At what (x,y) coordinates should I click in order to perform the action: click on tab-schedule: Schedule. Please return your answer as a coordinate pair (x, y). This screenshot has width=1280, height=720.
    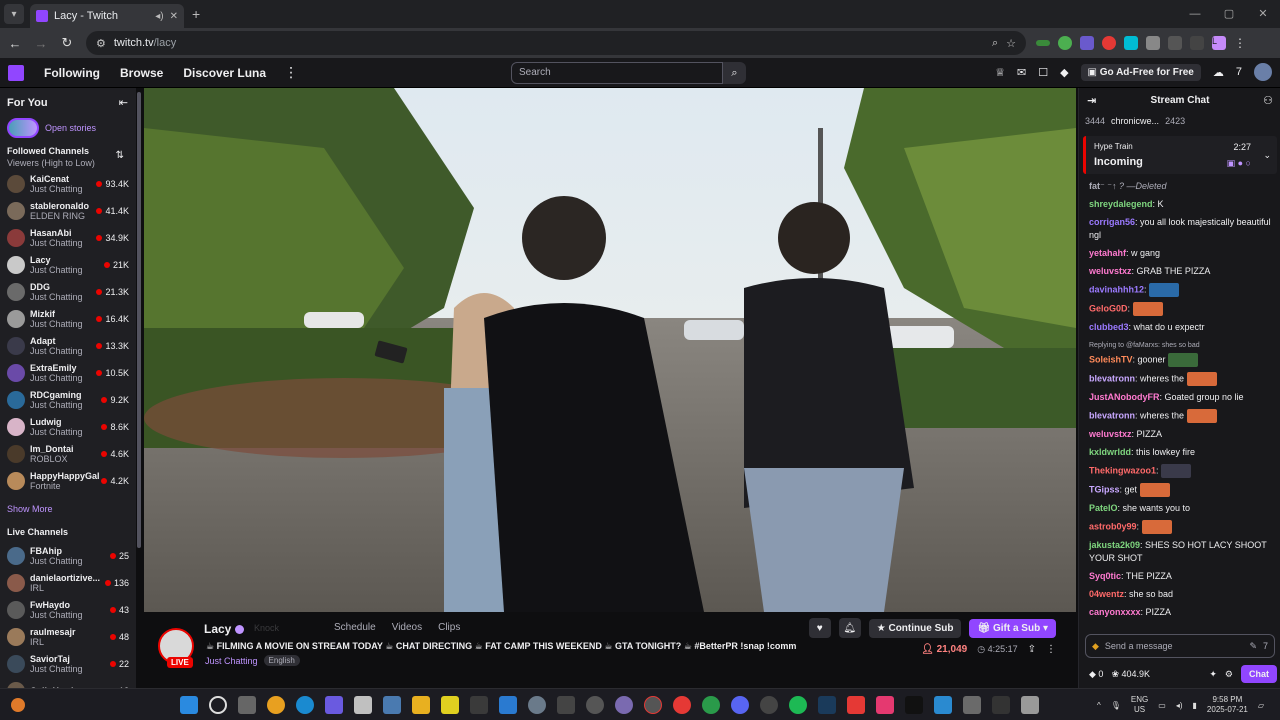
    Looking at the image, I should click on (355, 627).